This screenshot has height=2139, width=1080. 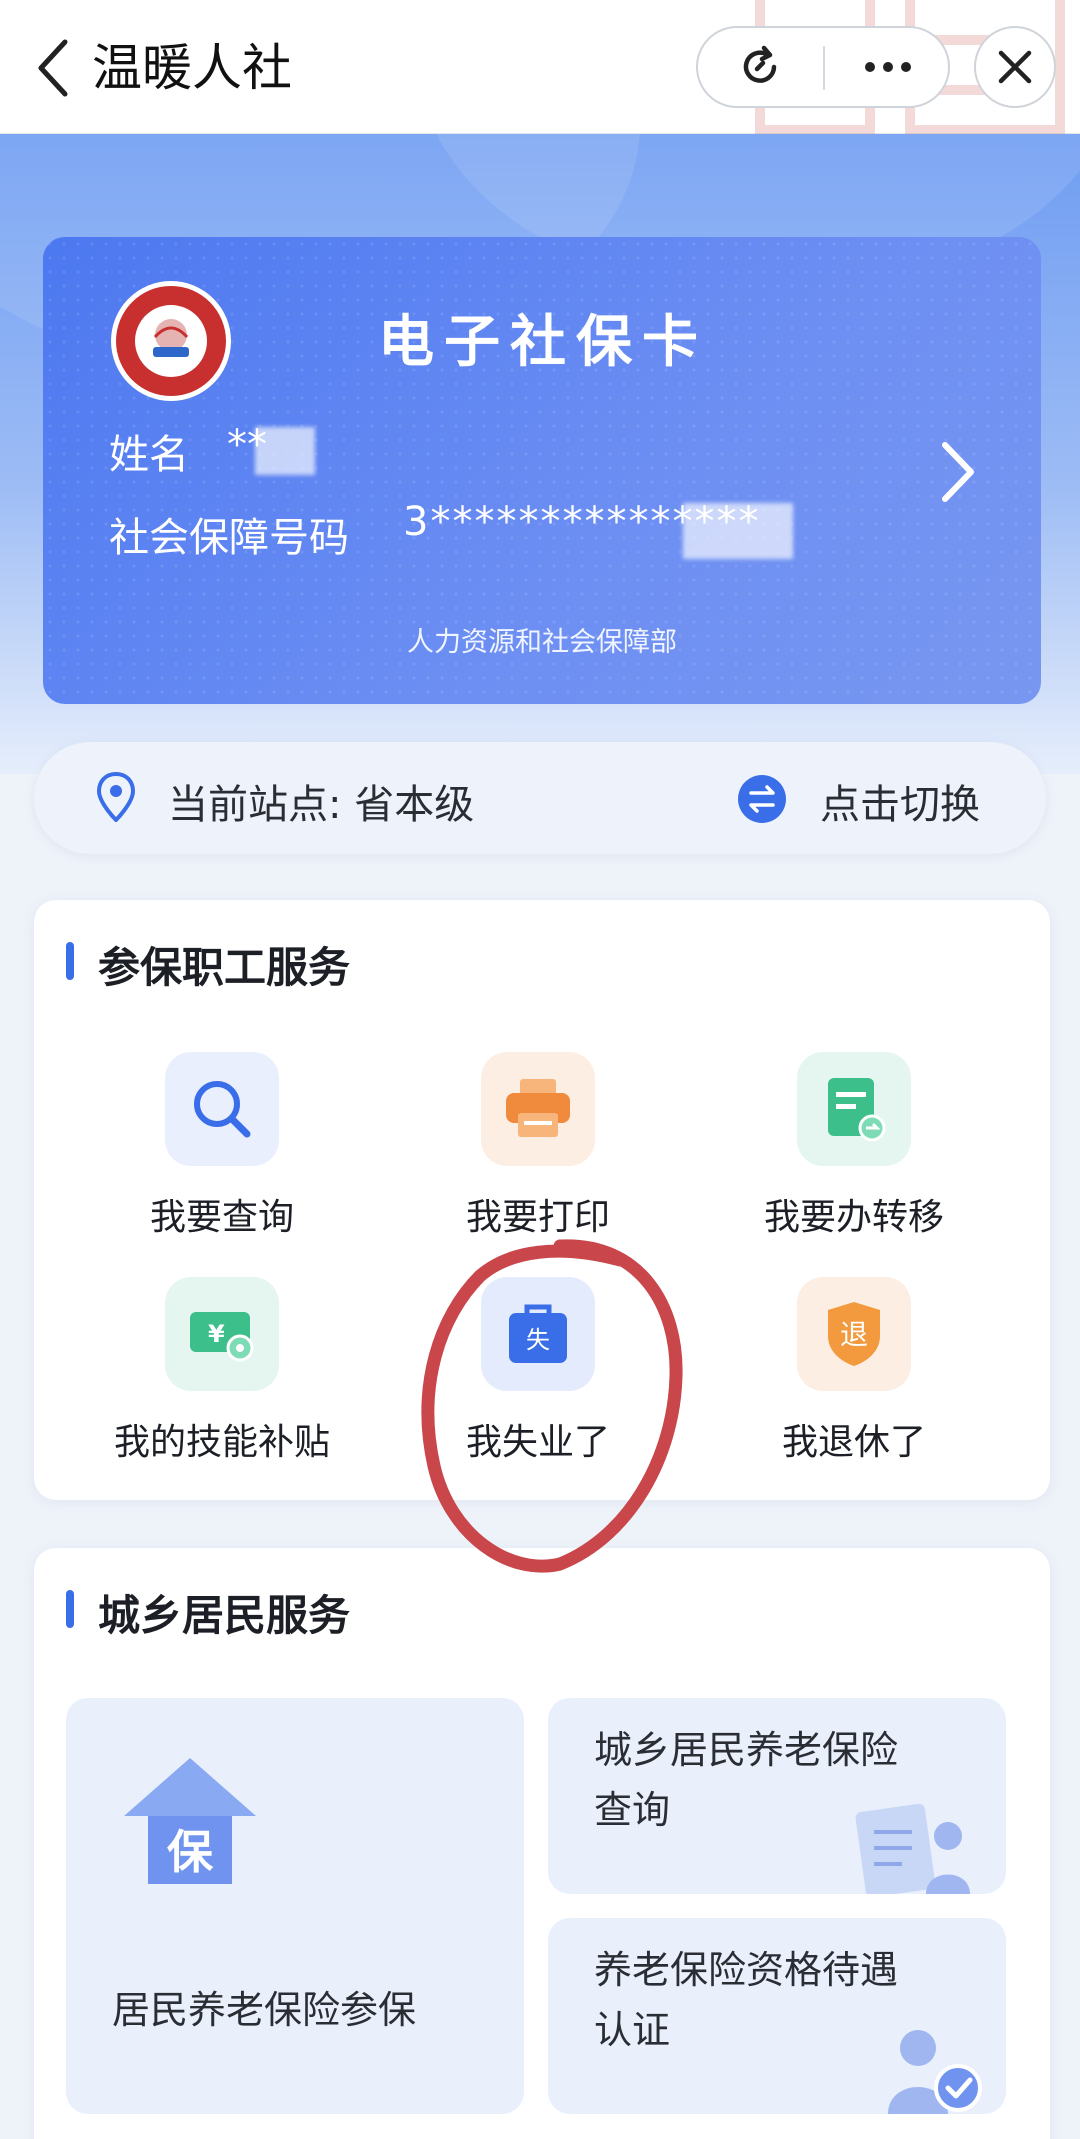 I want to click on house-bao-icon: 保, so click(x=190, y=1821).